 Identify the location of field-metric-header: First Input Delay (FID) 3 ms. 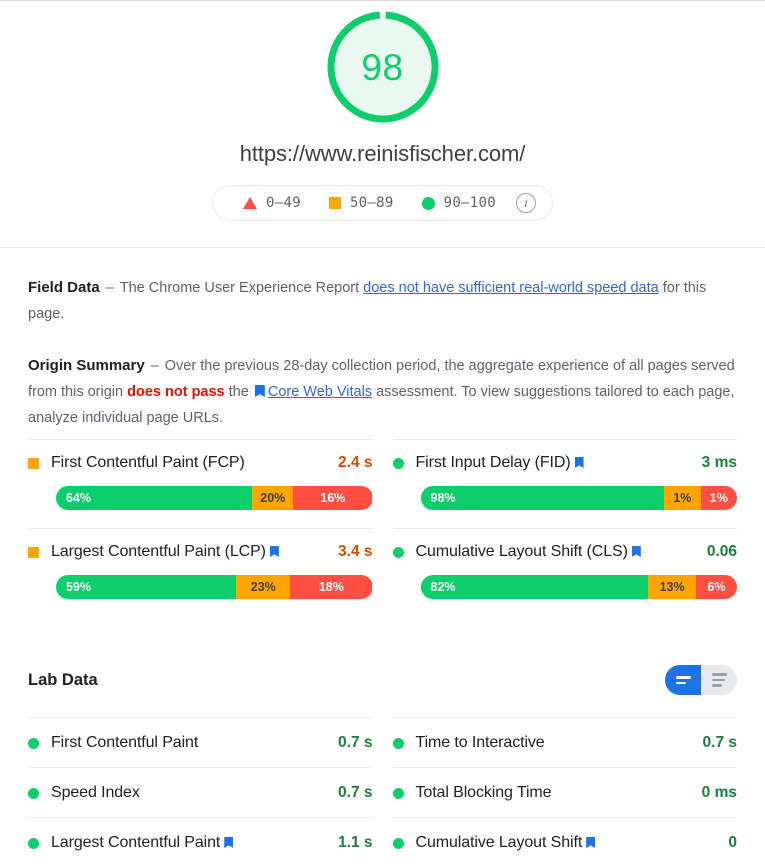
(564, 463).